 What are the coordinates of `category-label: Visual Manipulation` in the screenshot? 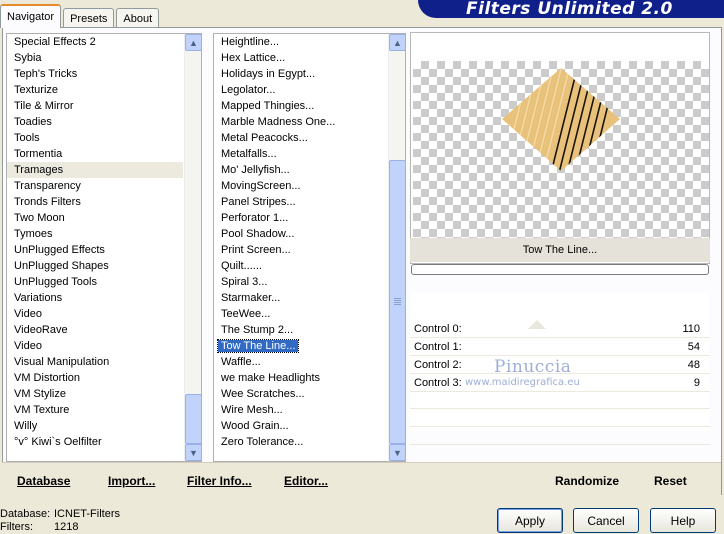 It's located at (62, 362).